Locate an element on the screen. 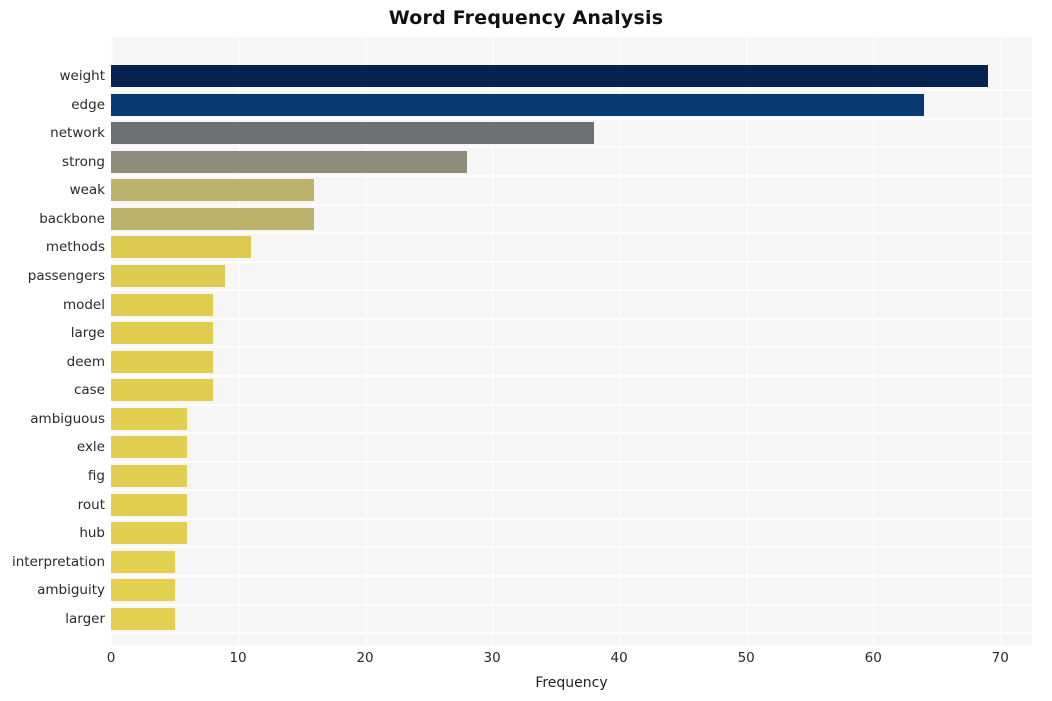  y-axis-tick-label: weight is located at coordinates (82, 76).